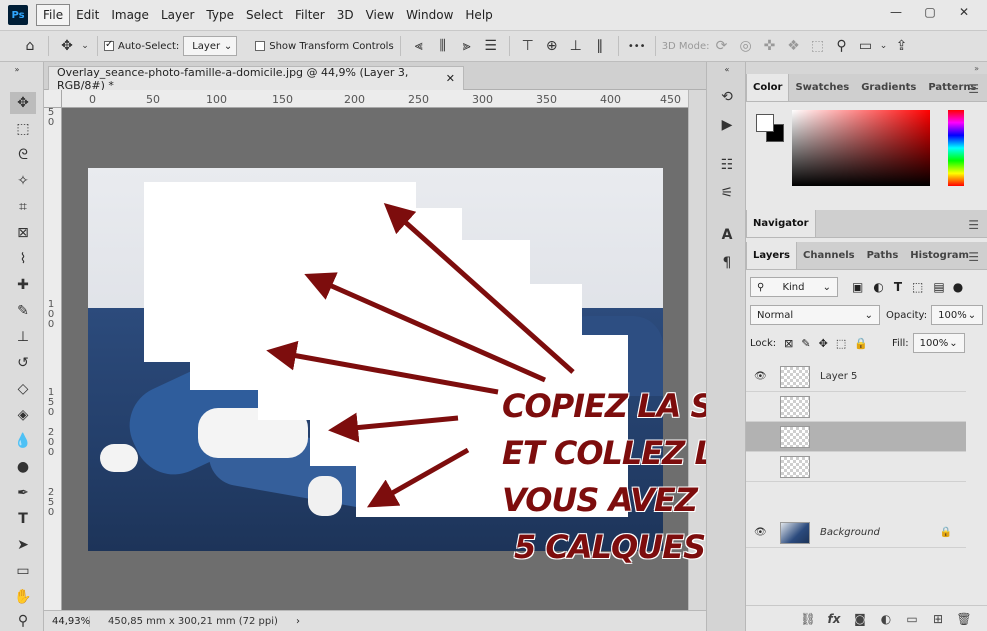 This screenshot has height=631, width=987. What do you see at coordinates (938, 287) in the screenshot?
I see `smart-object-filter-icon: ▤` at bounding box center [938, 287].